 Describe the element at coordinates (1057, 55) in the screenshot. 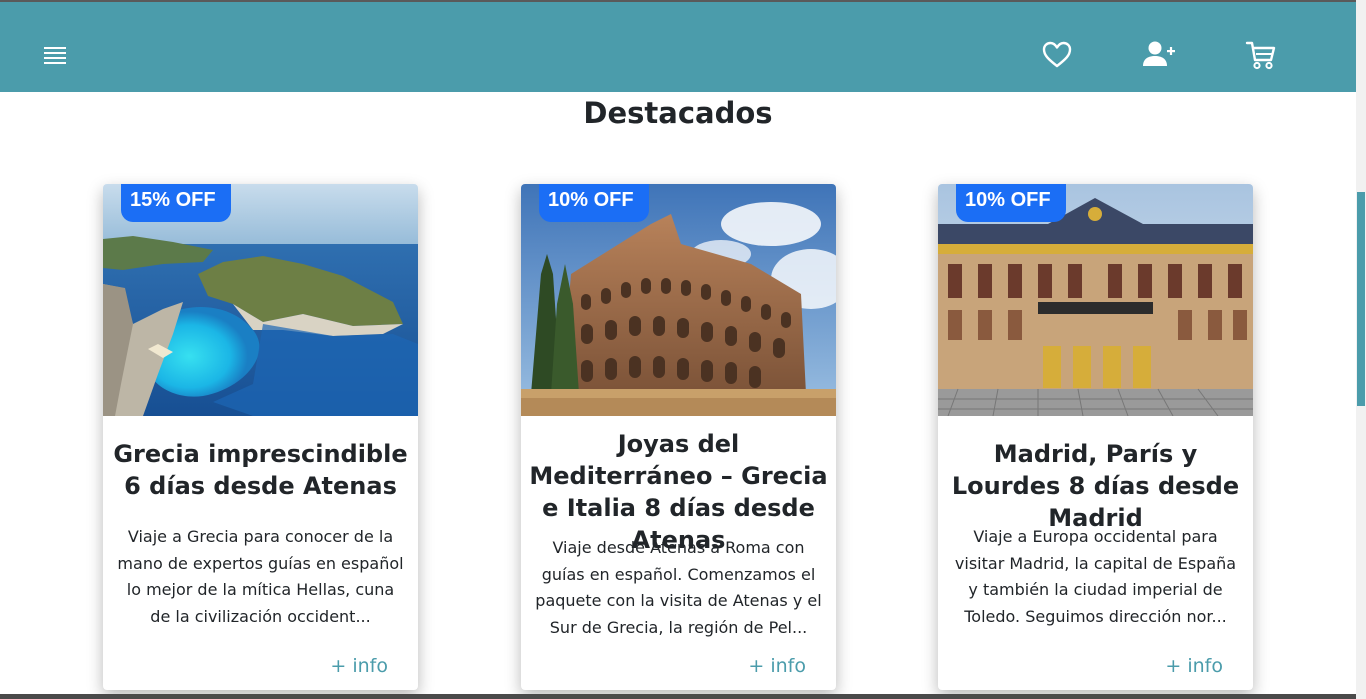

I see `heart-icon` at that location.